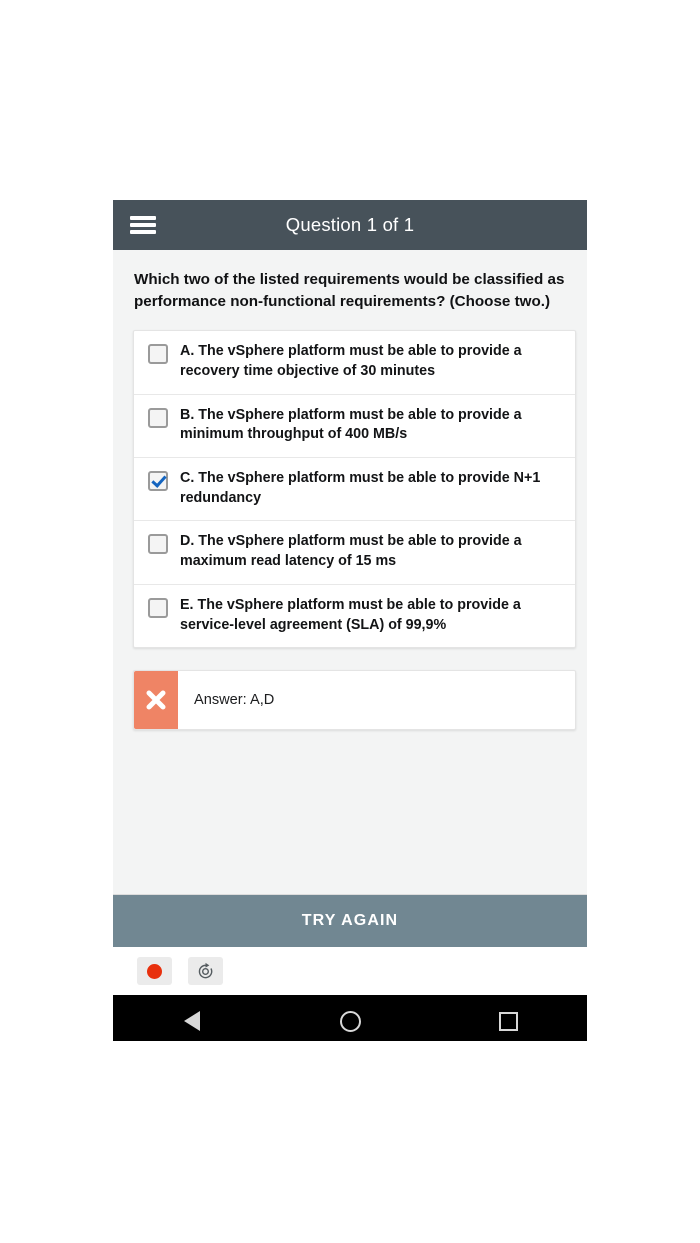 This screenshot has width=700, height=1243. What do you see at coordinates (158, 481) in the screenshot?
I see `checkbox-c` at bounding box center [158, 481].